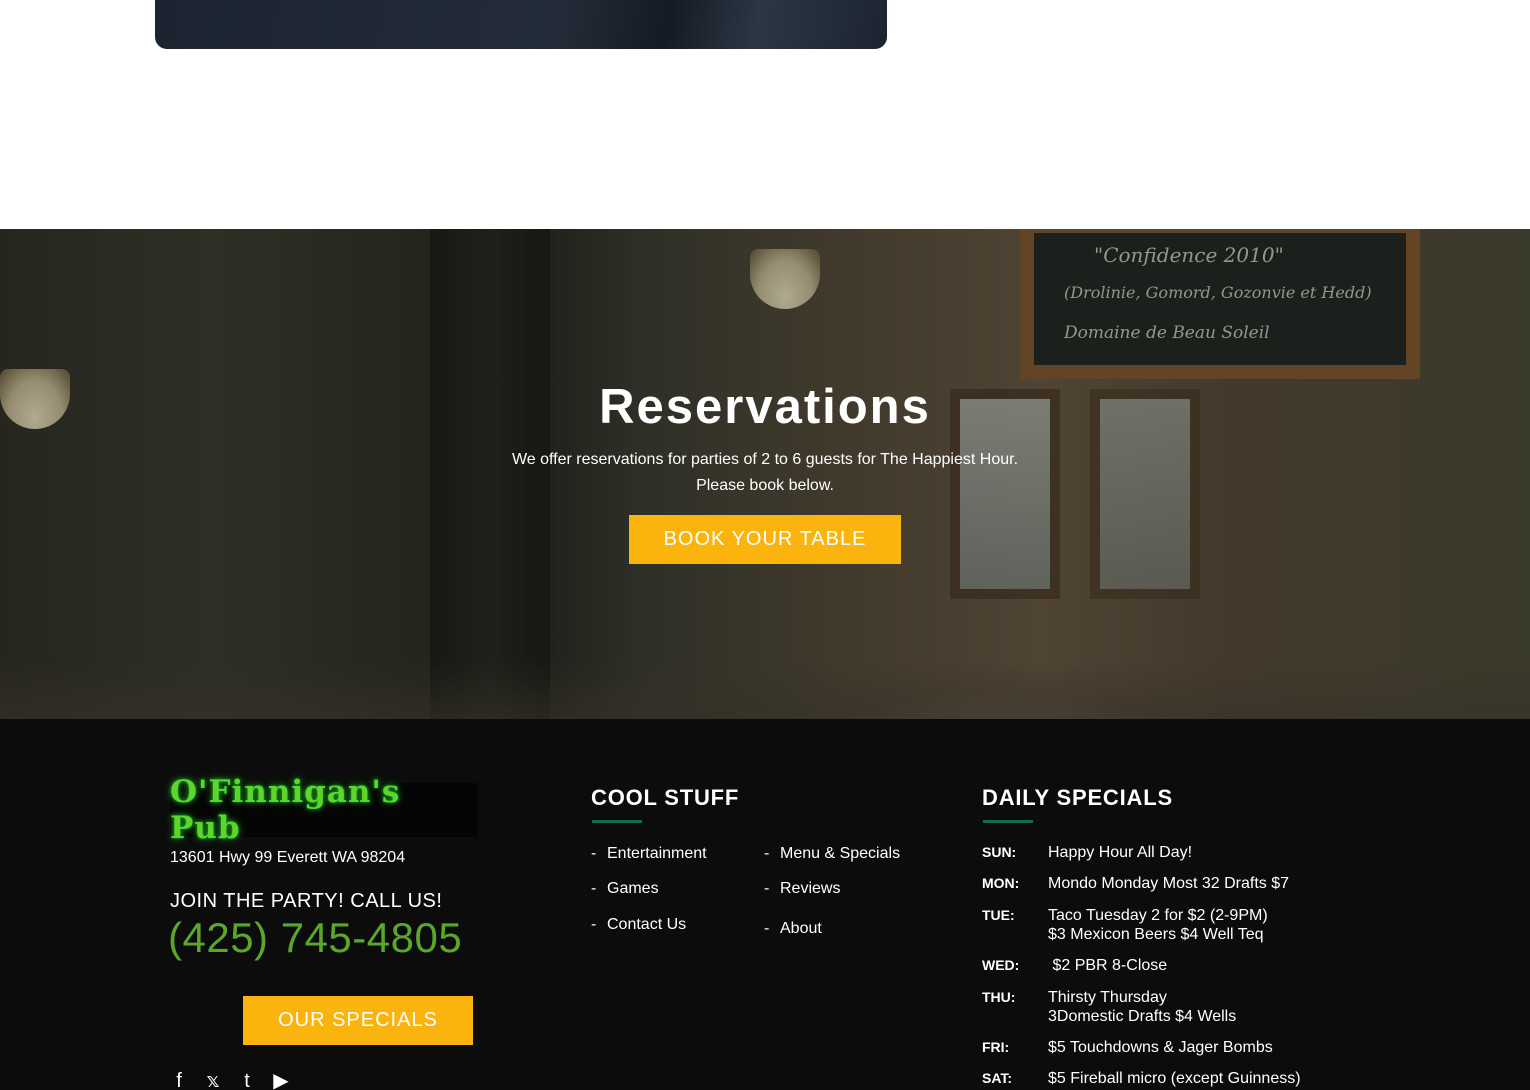 The height and width of the screenshot is (1090, 1530). I want to click on cool-stuff-underline, so click(617, 821).